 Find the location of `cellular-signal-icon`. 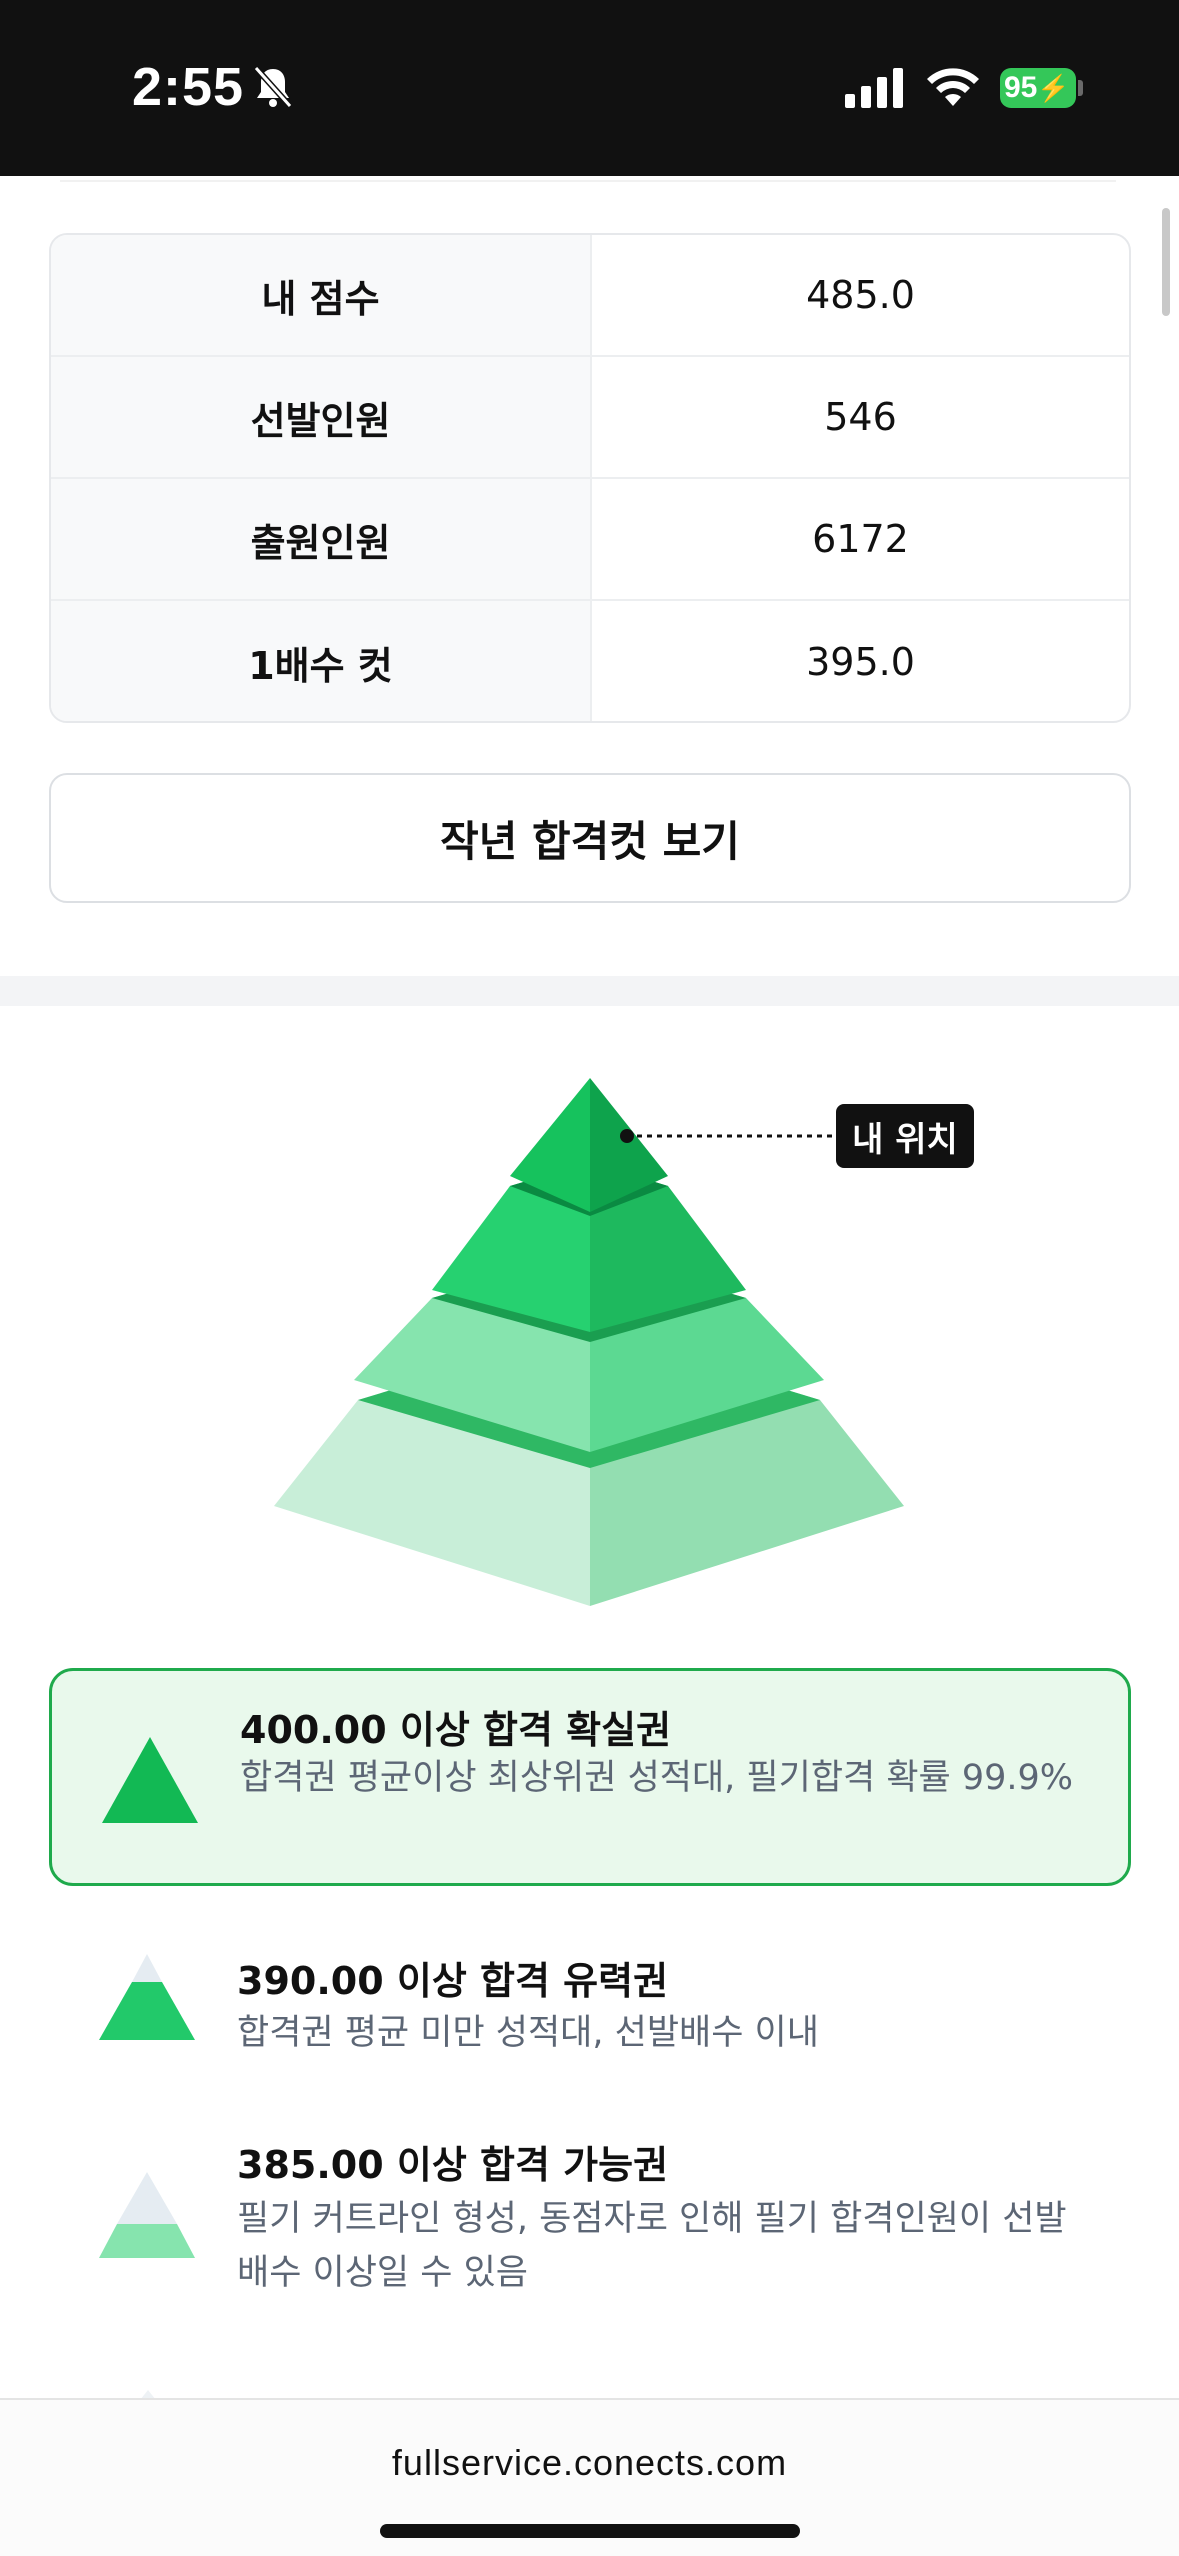

cellular-signal-icon is located at coordinates (874, 88).